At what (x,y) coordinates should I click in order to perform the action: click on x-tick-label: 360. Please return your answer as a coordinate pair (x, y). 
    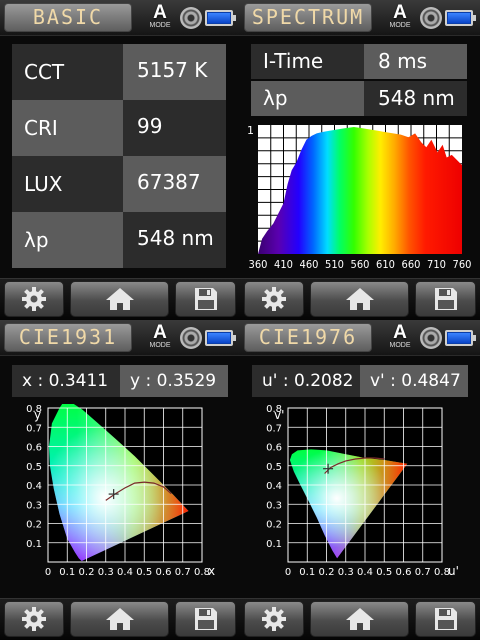
    Looking at the image, I should click on (258, 264).